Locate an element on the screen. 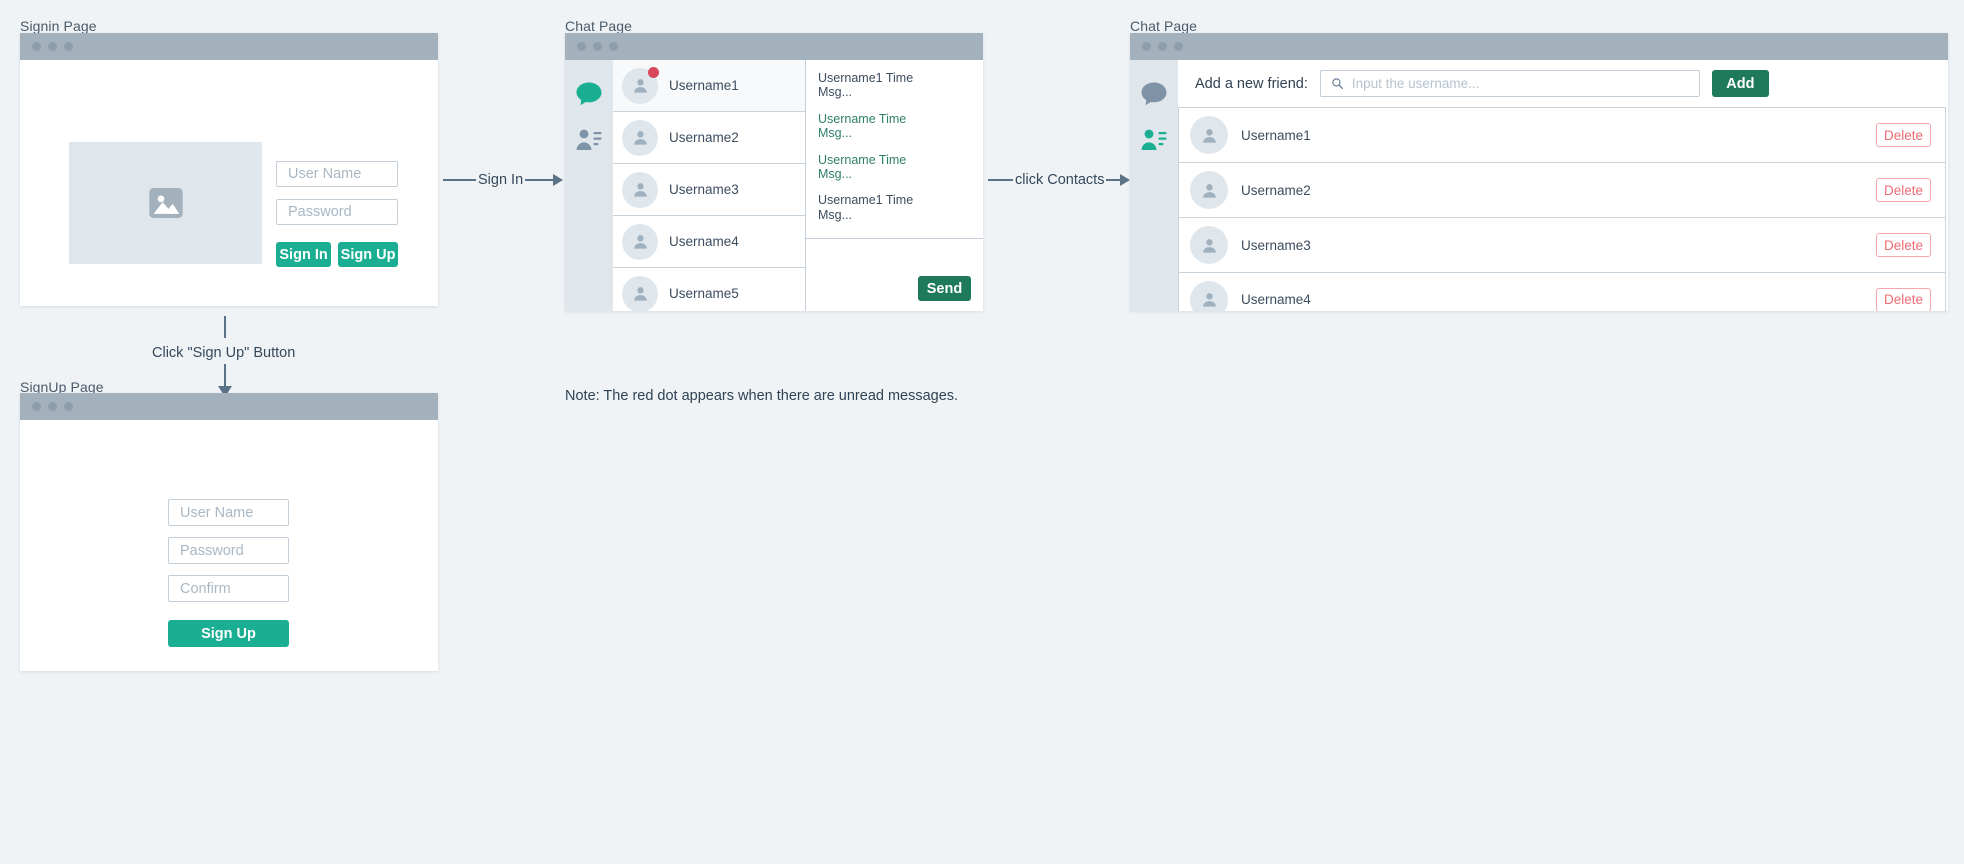  sign-in-button: Sign In is located at coordinates (304, 254).